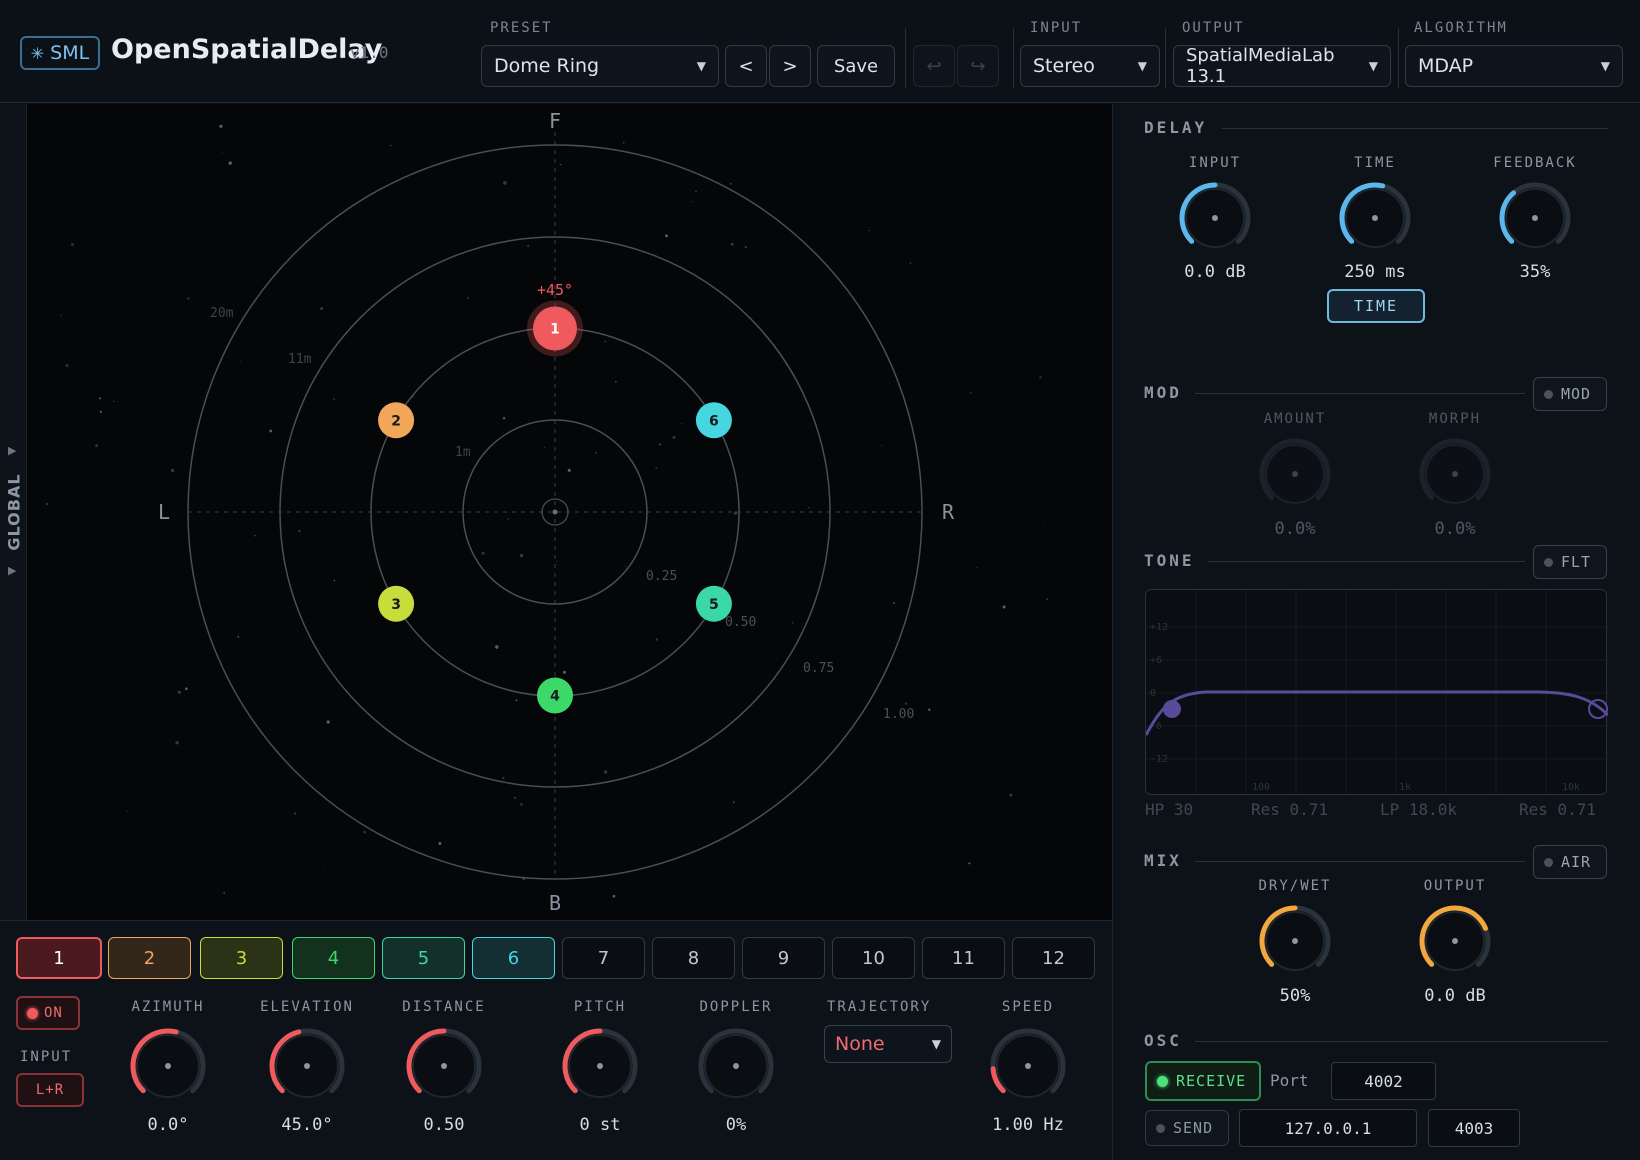 The image size is (1640, 1160). I want to click on channel-tab-9: 9, so click(783, 958).